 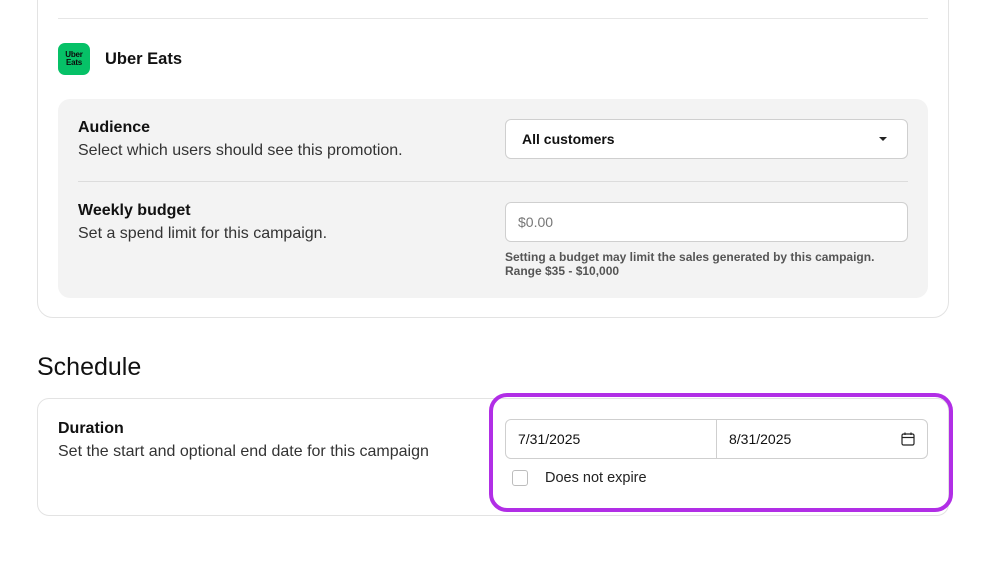 What do you see at coordinates (91, 428) in the screenshot?
I see `duration-title: Duration` at bounding box center [91, 428].